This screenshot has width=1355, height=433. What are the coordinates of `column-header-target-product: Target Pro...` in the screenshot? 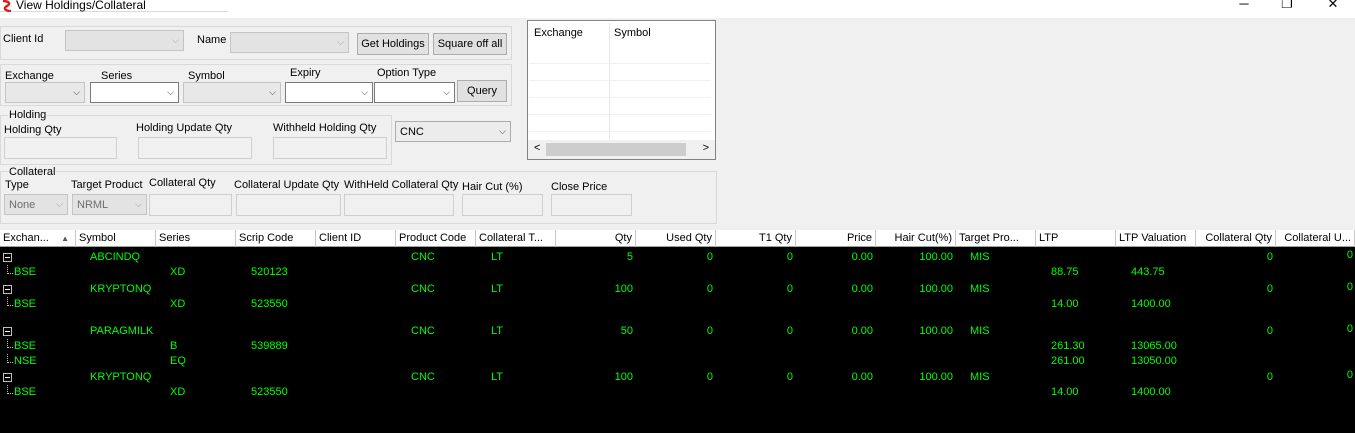 It's located at (996, 238).